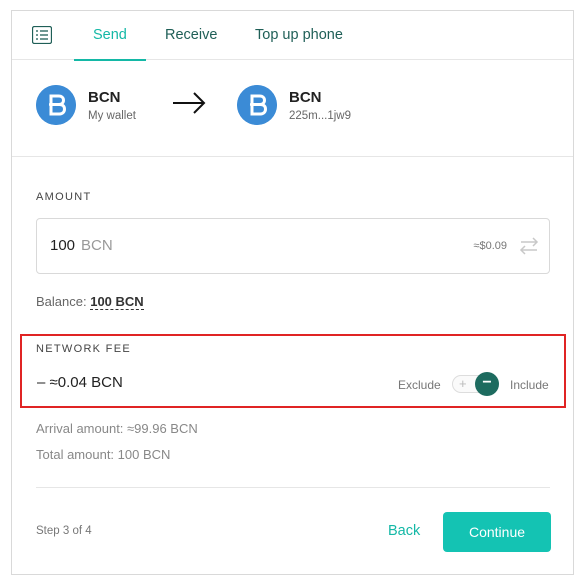 The image size is (585, 586). Describe the element at coordinates (320, 116) in the screenshot. I see `to-address-label: 225m...1jw9` at that location.